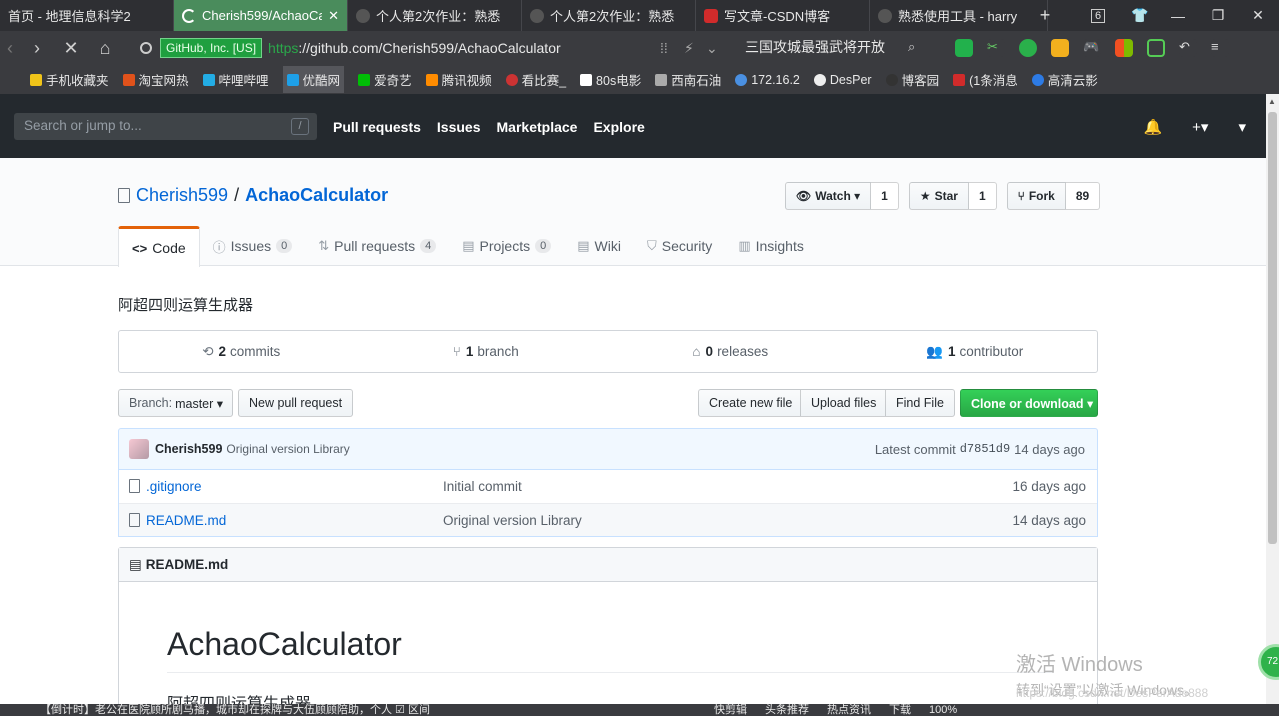 Image resolution: width=1279 pixels, height=716 pixels. Describe the element at coordinates (139, 449) in the screenshot. I see `avatar` at that location.